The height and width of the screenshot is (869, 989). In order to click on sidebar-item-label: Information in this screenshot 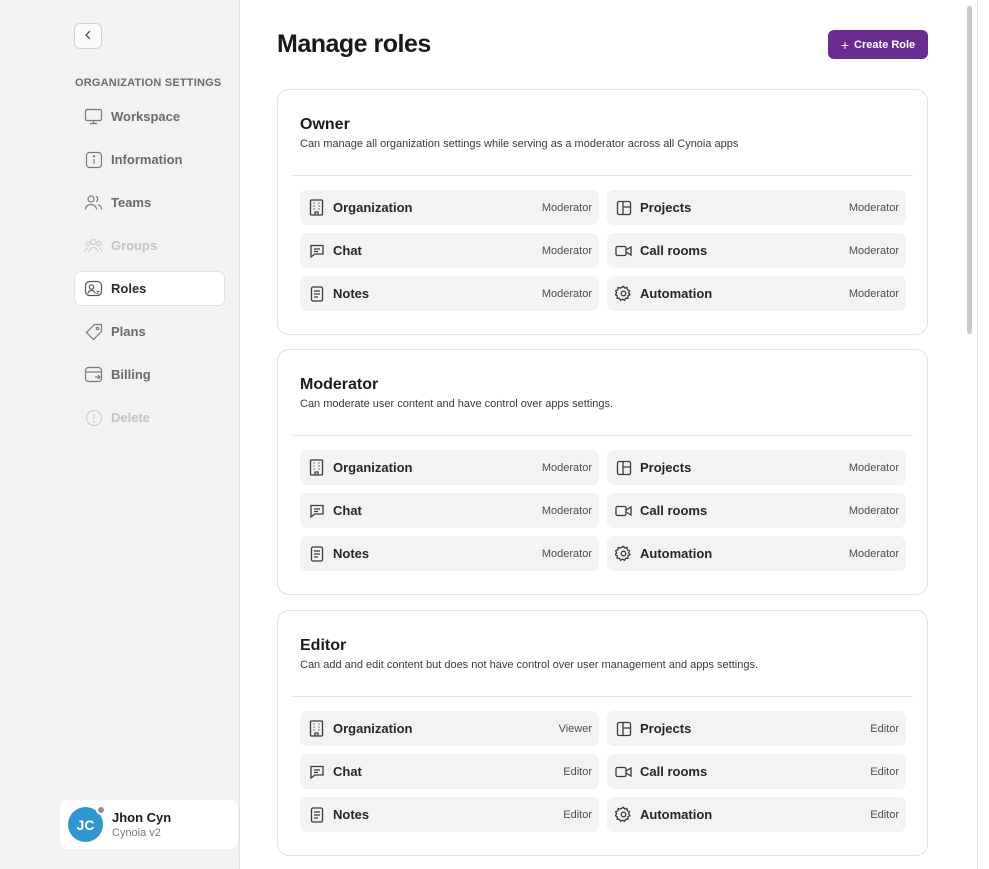, I will do `click(147, 159)`.